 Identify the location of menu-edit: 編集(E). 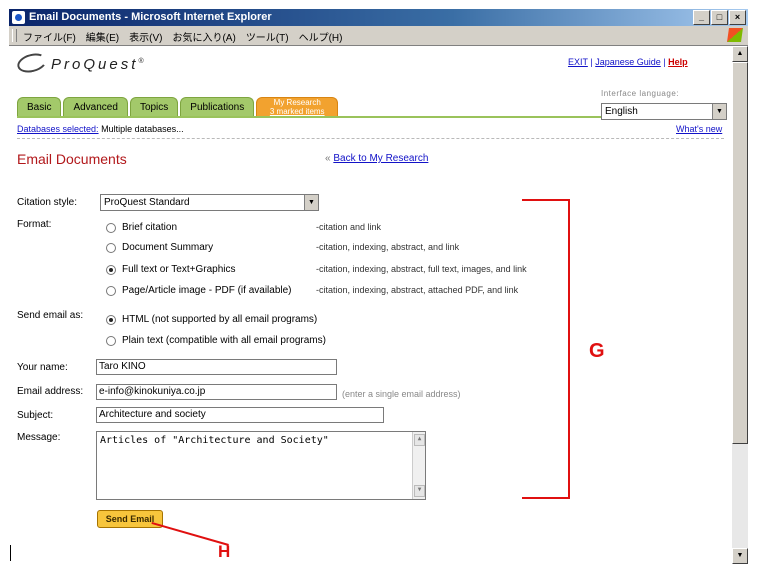
(102, 36).